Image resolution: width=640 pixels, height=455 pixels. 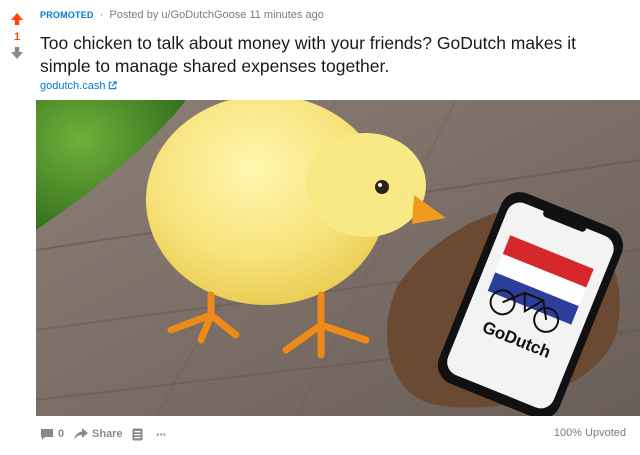 What do you see at coordinates (61, 434) in the screenshot?
I see `comments-count: 0` at bounding box center [61, 434].